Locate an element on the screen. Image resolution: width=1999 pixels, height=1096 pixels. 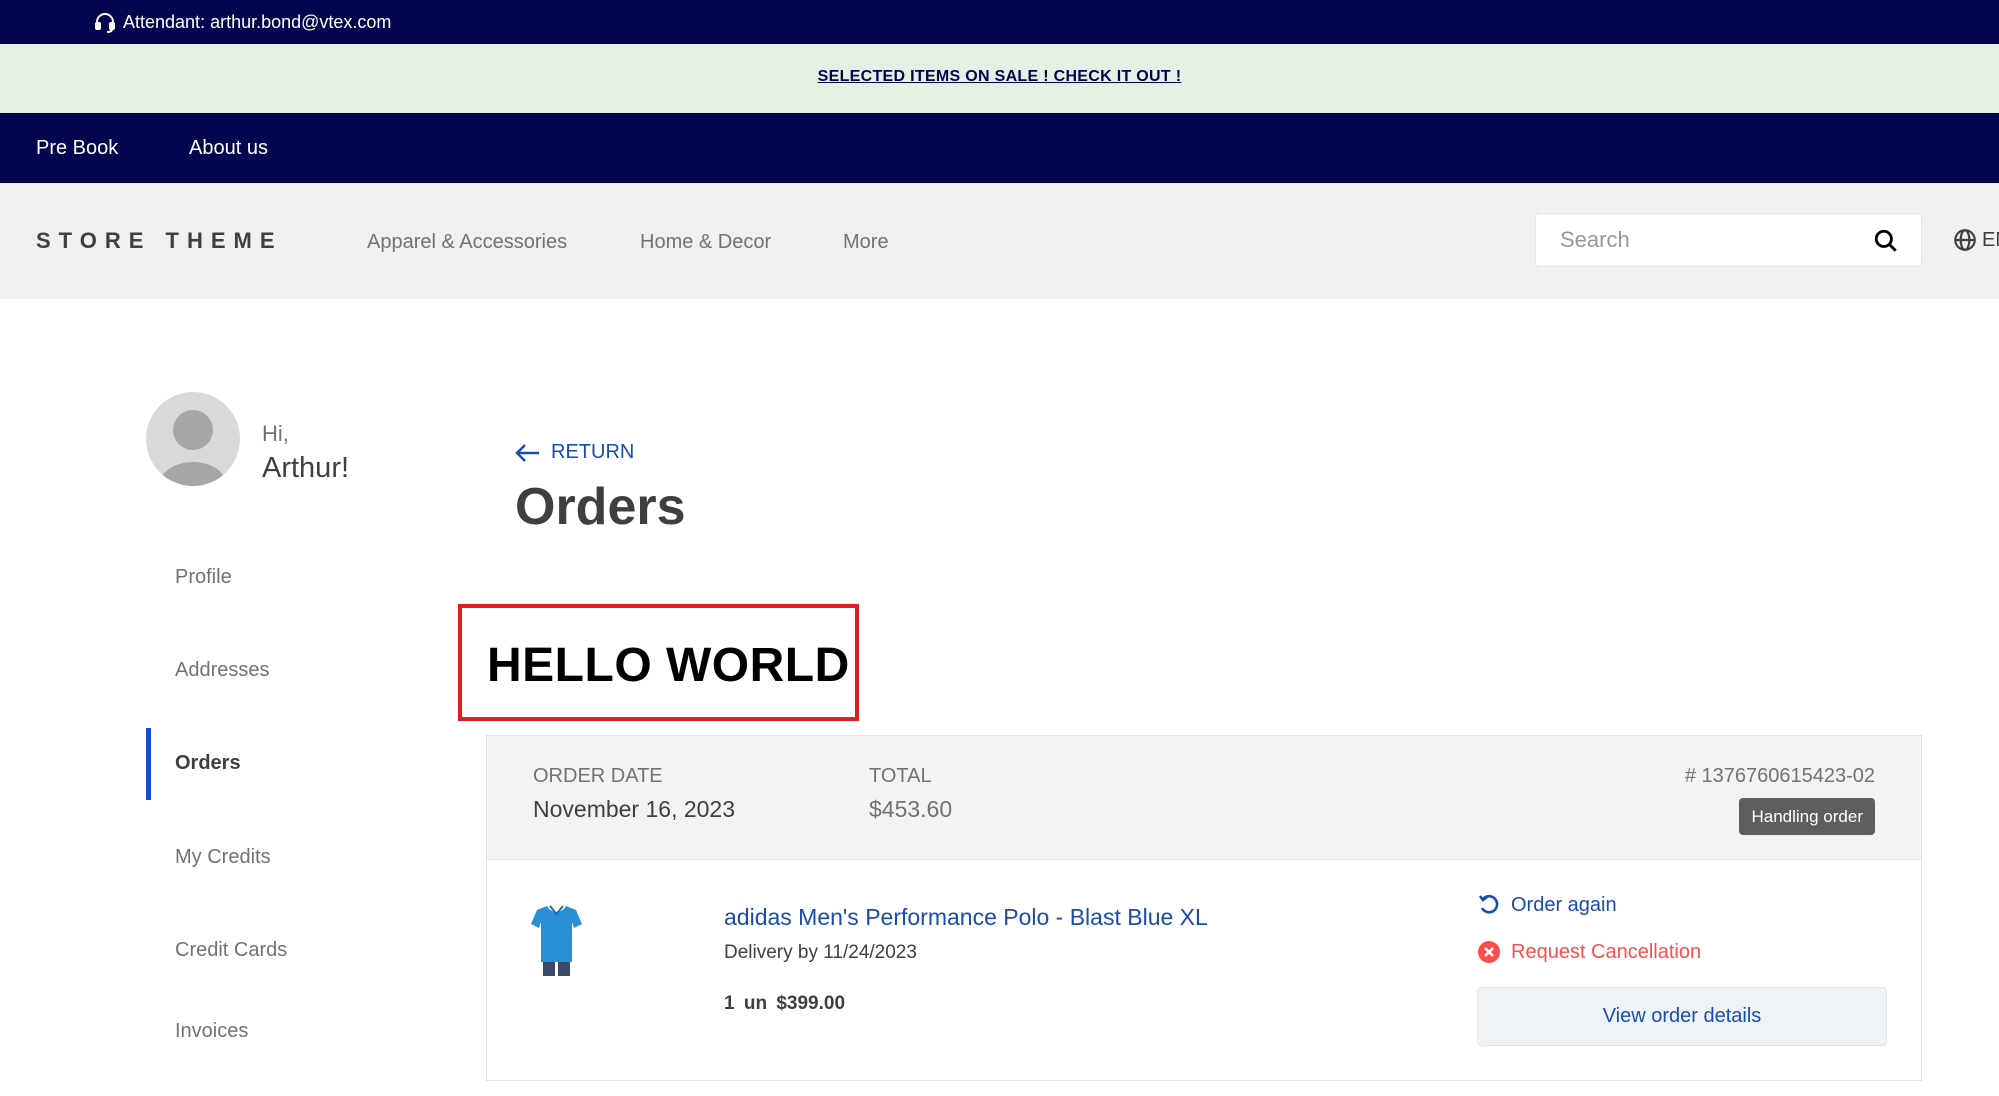
greeting-name: Arthur! is located at coordinates (306, 468).